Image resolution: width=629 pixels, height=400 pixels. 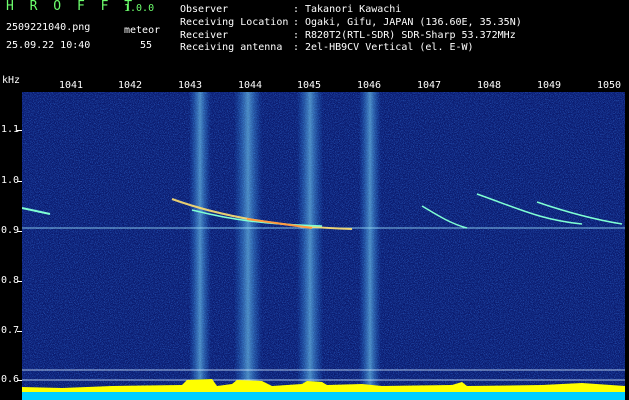 What do you see at coordinates (369, 85) in the screenshot?
I see `x-tick-label: 1046` at bounding box center [369, 85].